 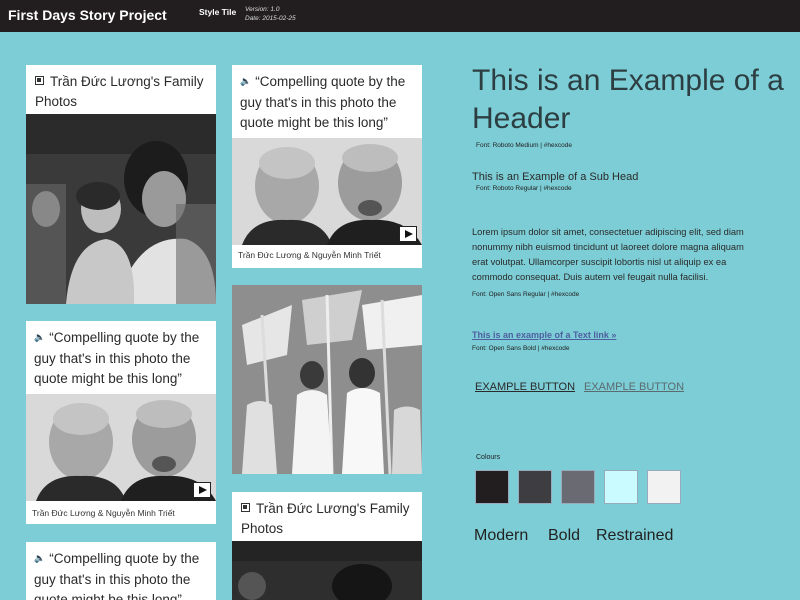 I want to click on brand-word: Modern, so click(x=501, y=535).